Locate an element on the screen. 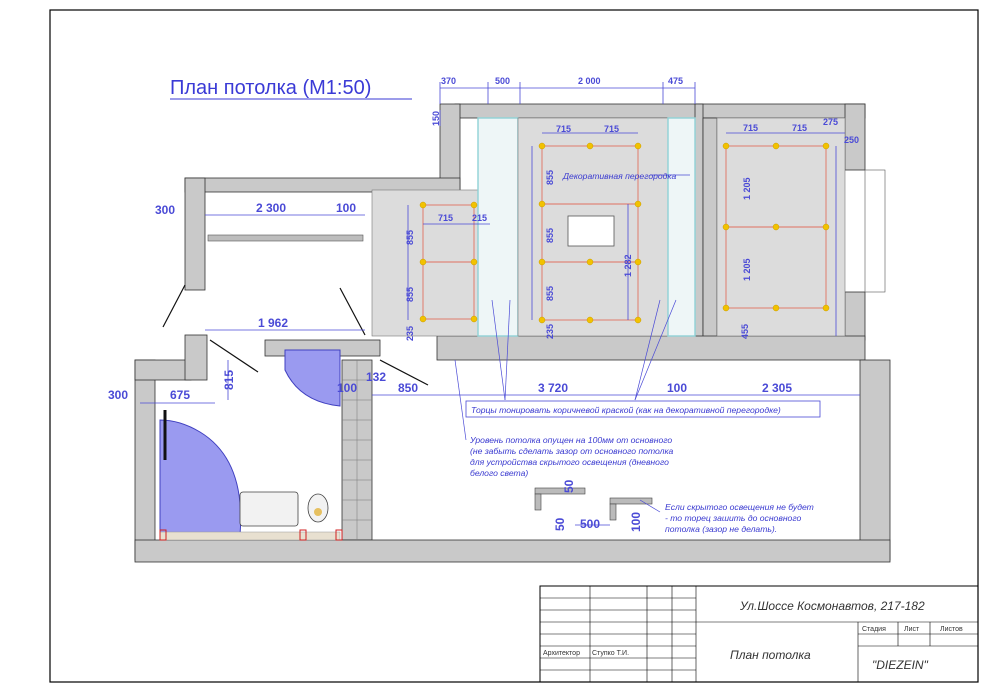 The width and height of the screenshot is (990, 684). drawing-title: План потолка (М1:50) is located at coordinates (270, 88).